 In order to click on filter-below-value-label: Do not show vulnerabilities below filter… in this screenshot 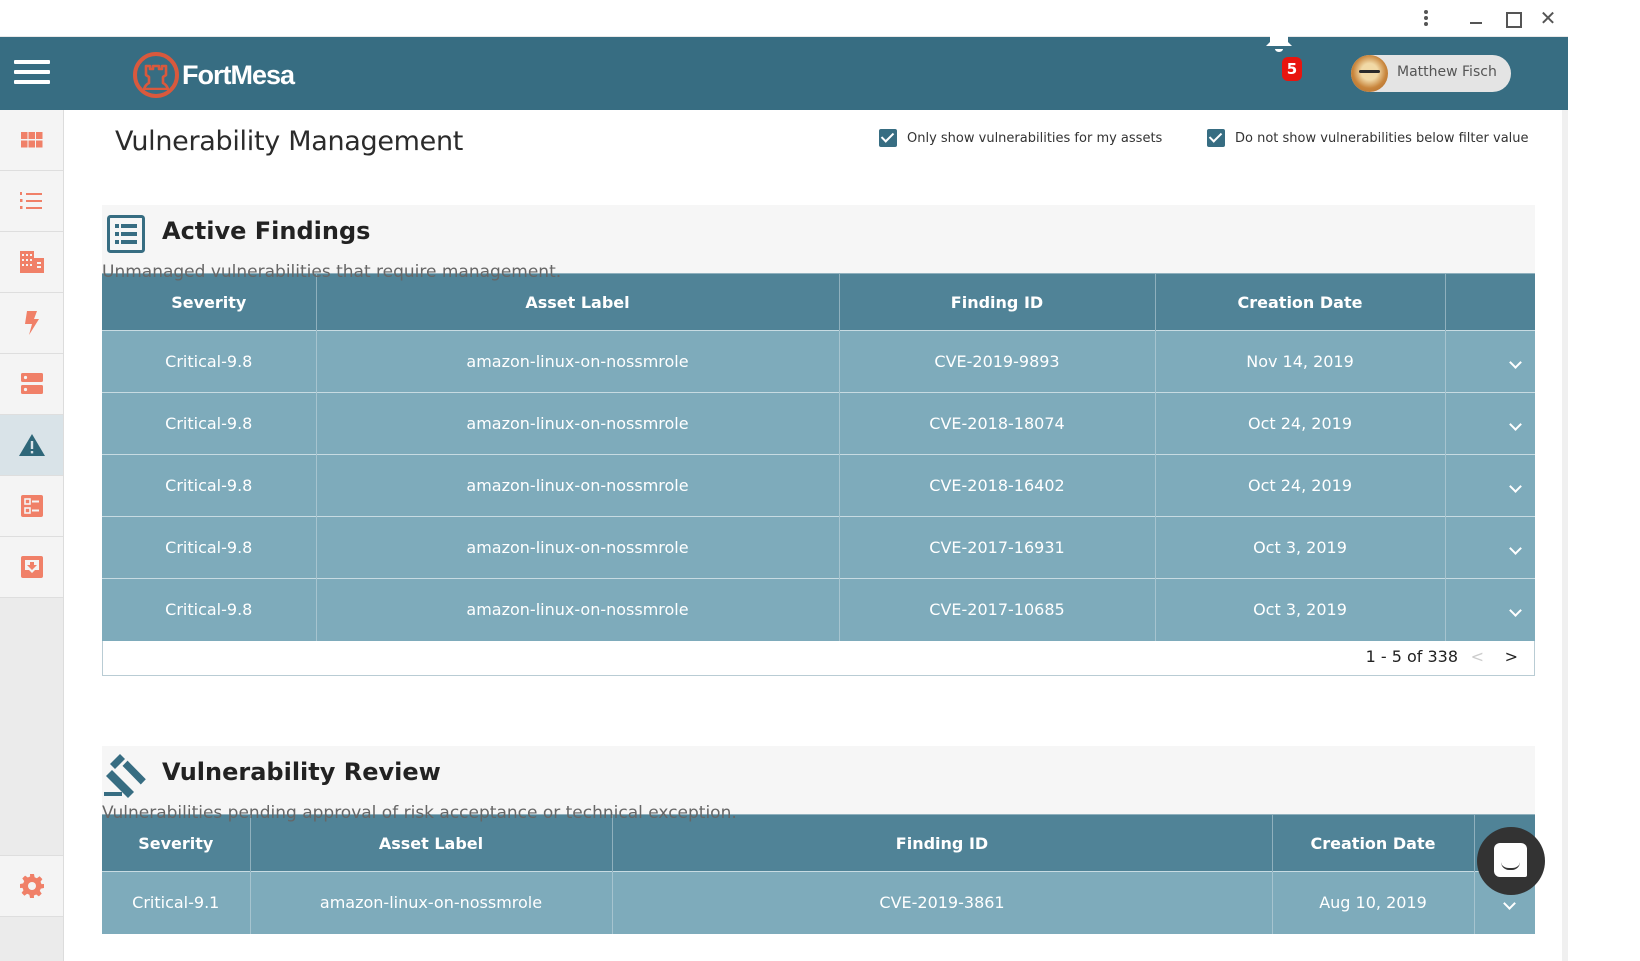, I will do `click(1382, 138)`.